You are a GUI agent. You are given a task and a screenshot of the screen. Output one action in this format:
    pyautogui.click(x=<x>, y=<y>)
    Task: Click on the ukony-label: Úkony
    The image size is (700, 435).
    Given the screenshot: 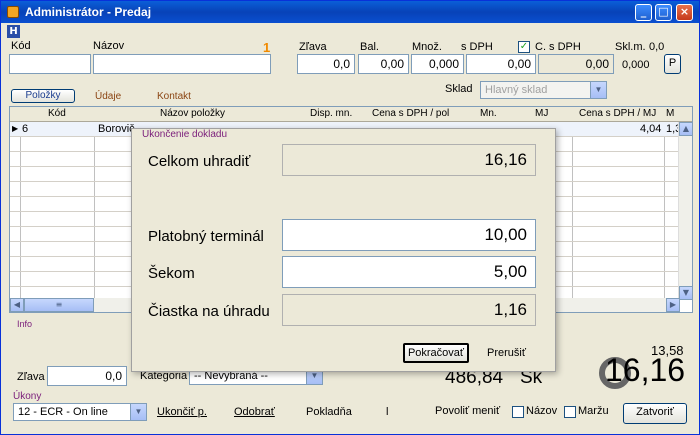 What is the action you would take?
    pyautogui.click(x=27, y=396)
    